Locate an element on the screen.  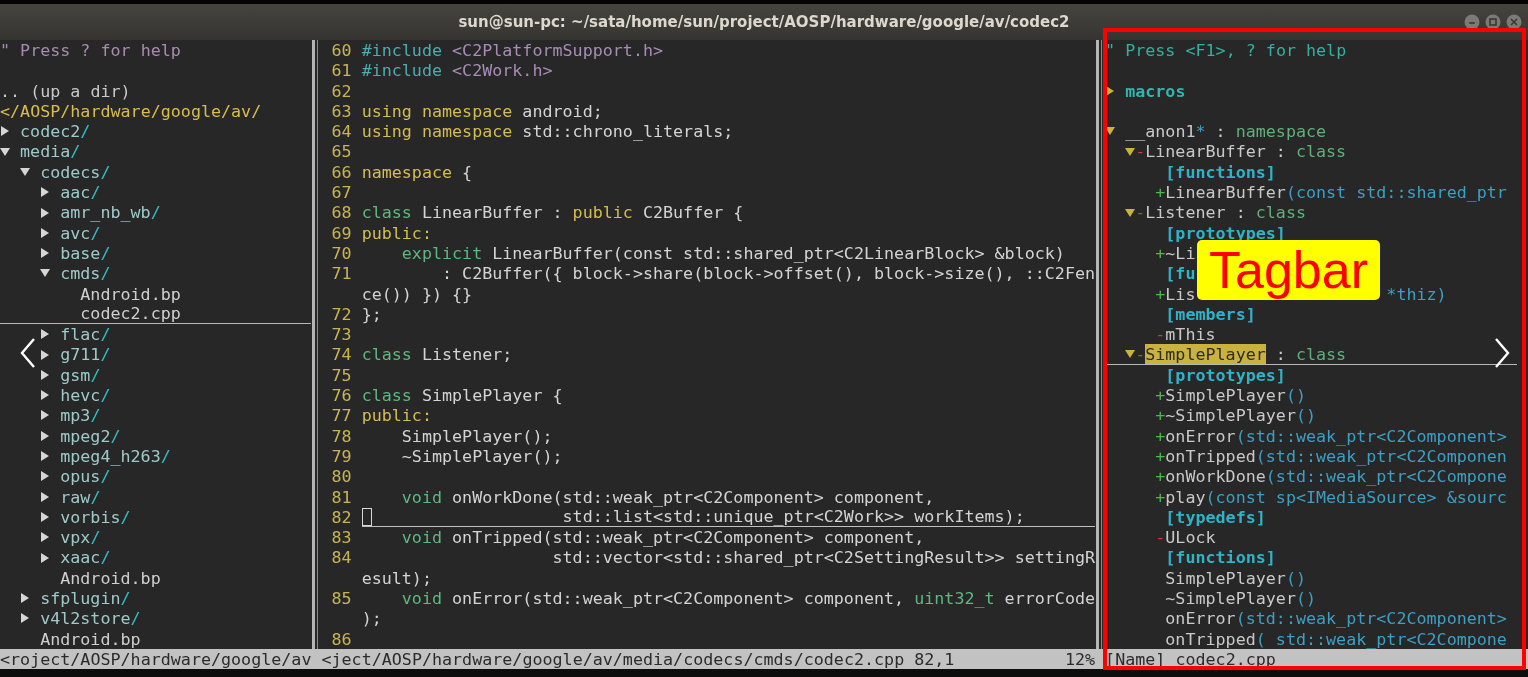
tag-scope: -Listener : class is located at coordinates (1220, 212).